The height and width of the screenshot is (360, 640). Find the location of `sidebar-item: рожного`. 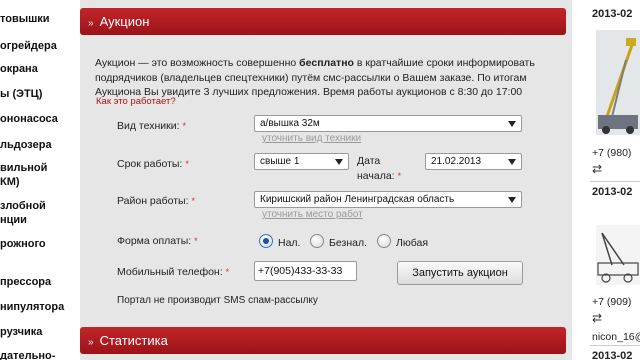

sidebar-item: рожного is located at coordinates (23, 244).